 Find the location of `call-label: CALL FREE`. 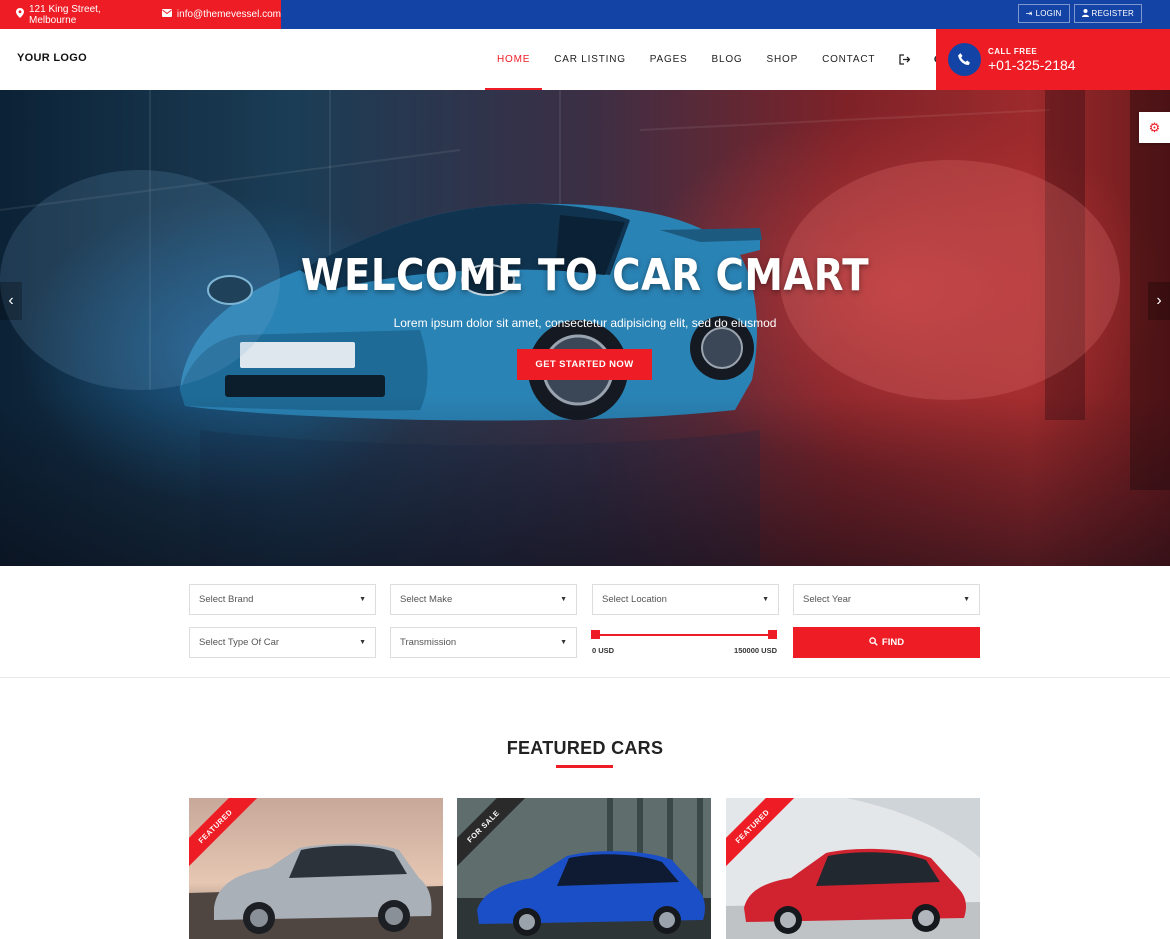

call-label: CALL FREE is located at coordinates (1013, 51).